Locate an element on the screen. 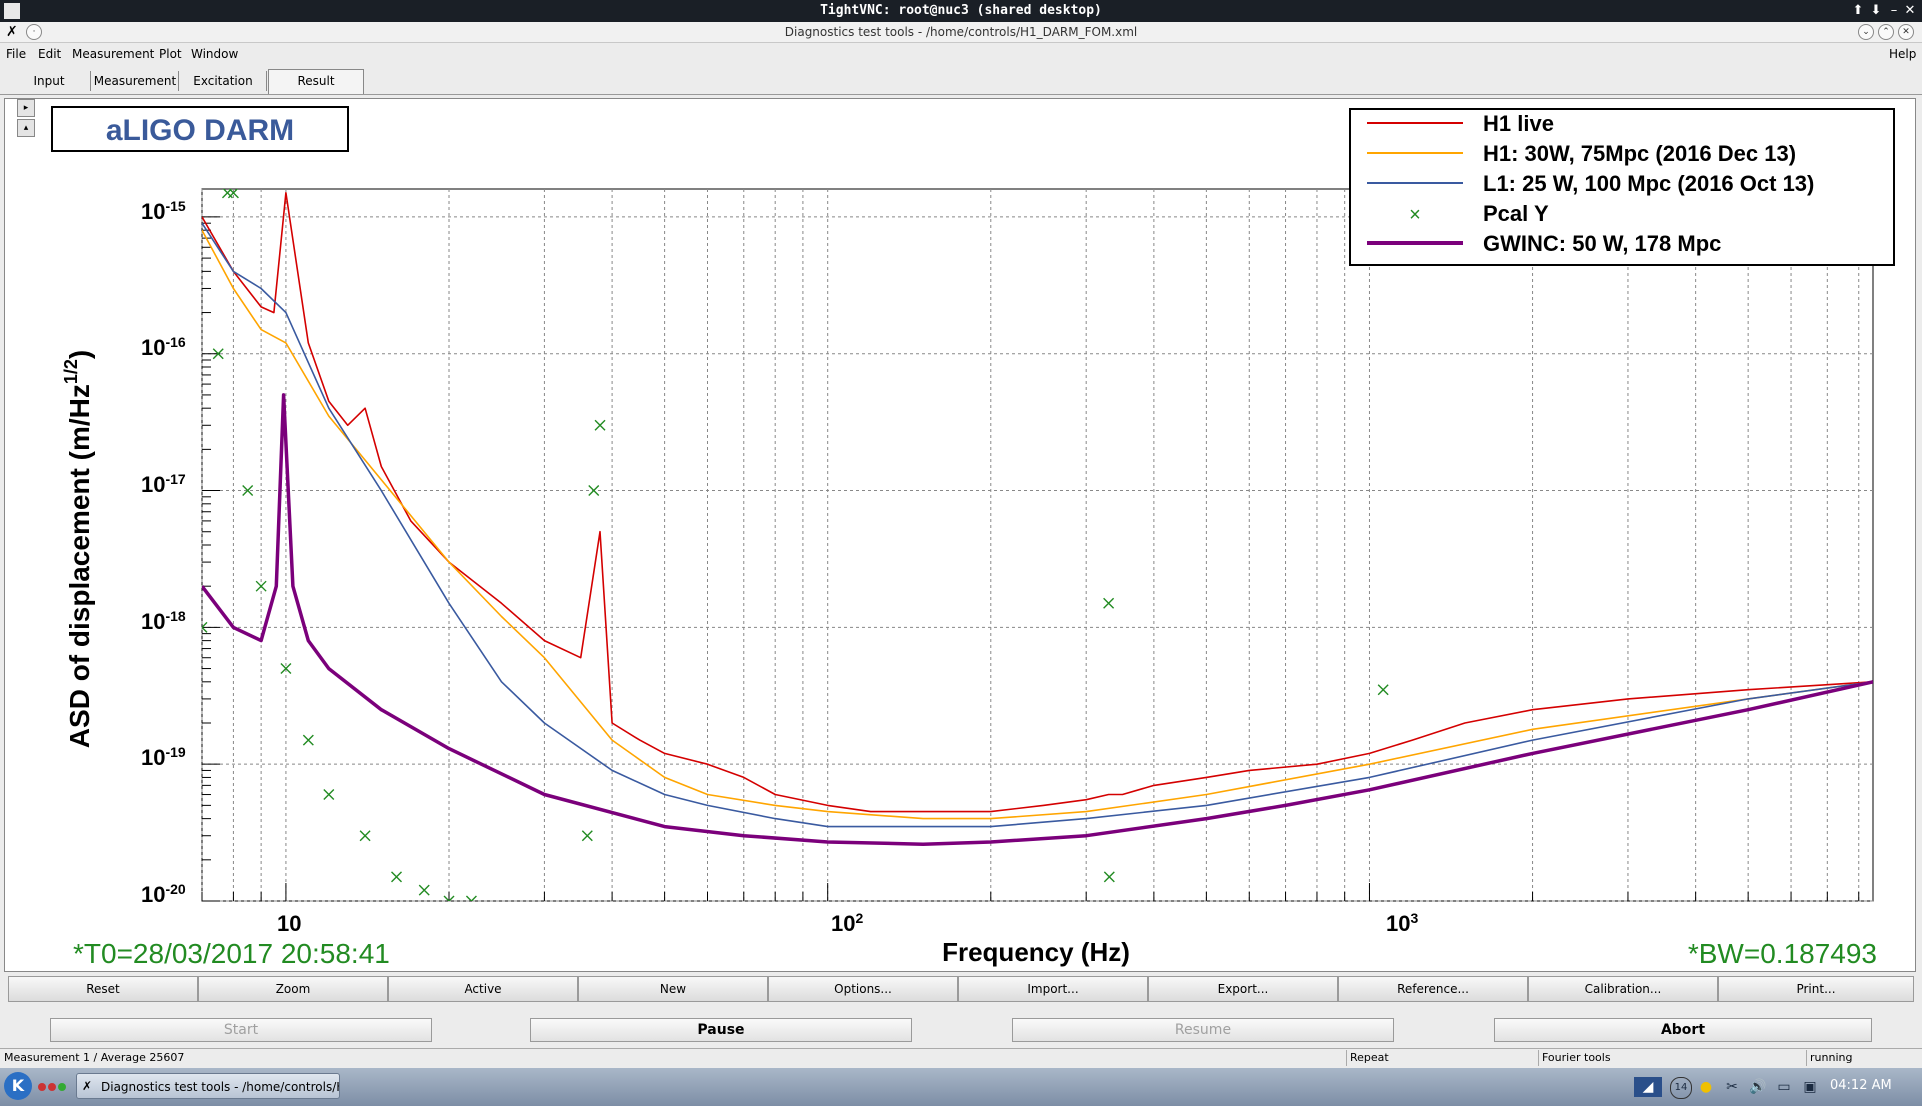 The width and height of the screenshot is (1922, 1106). menu-plot: Plot is located at coordinates (170, 54).